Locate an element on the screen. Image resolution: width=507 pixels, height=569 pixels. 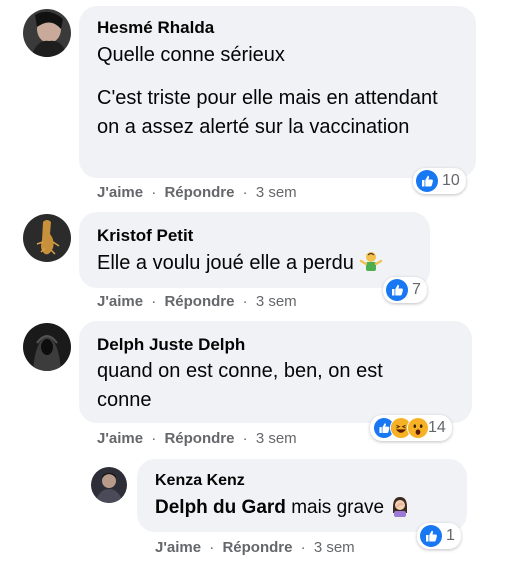
reaction-summary: 14 is located at coordinates (411, 428).